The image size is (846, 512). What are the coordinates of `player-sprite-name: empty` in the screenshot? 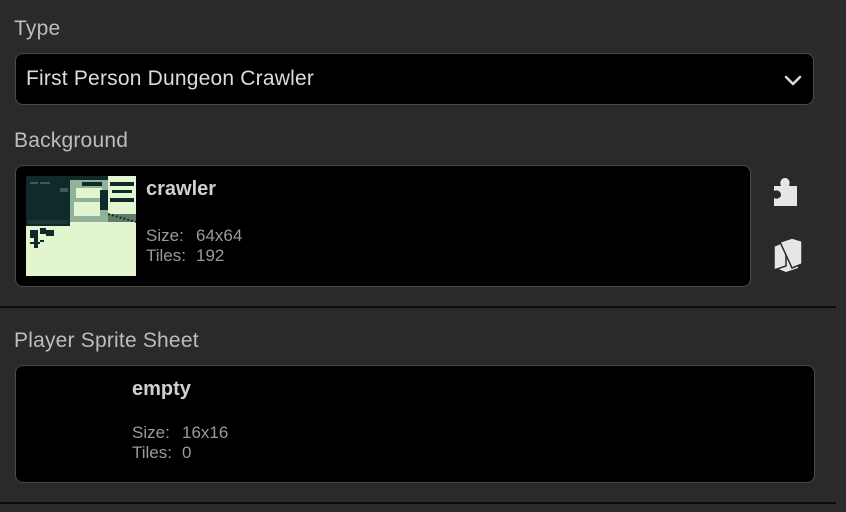 It's located at (161, 389).